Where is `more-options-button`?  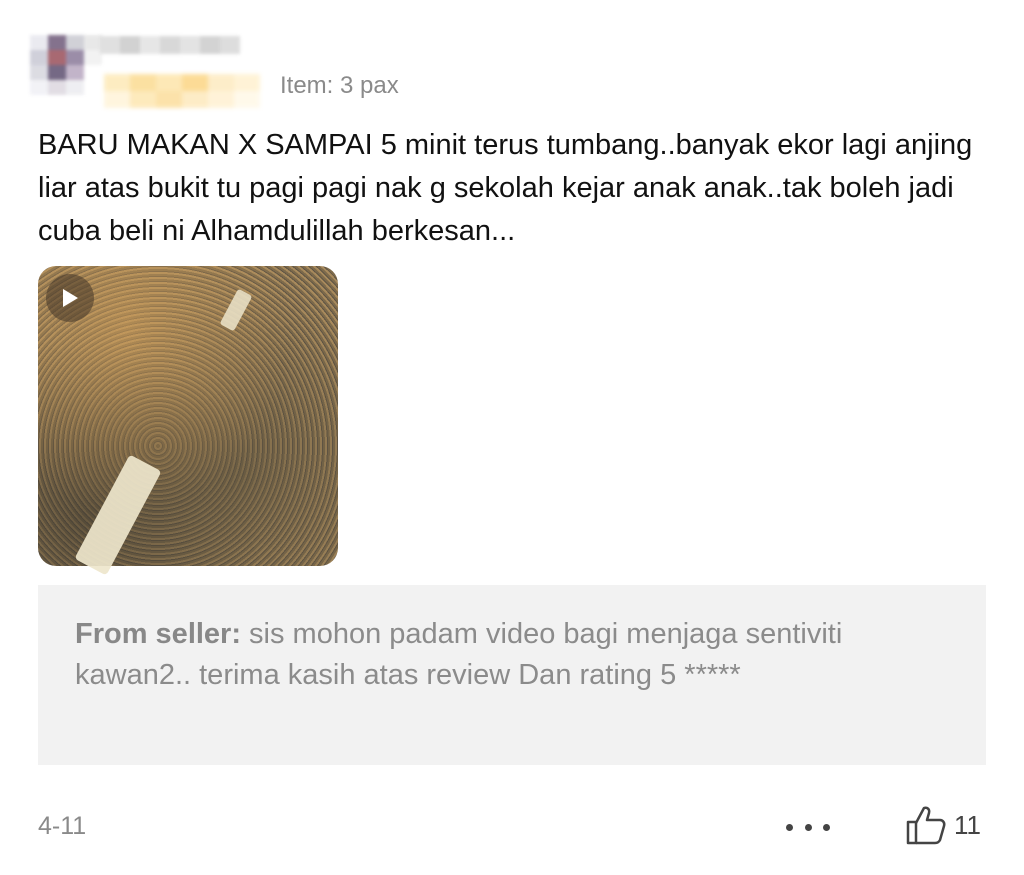
more-options-button is located at coordinates (808, 827).